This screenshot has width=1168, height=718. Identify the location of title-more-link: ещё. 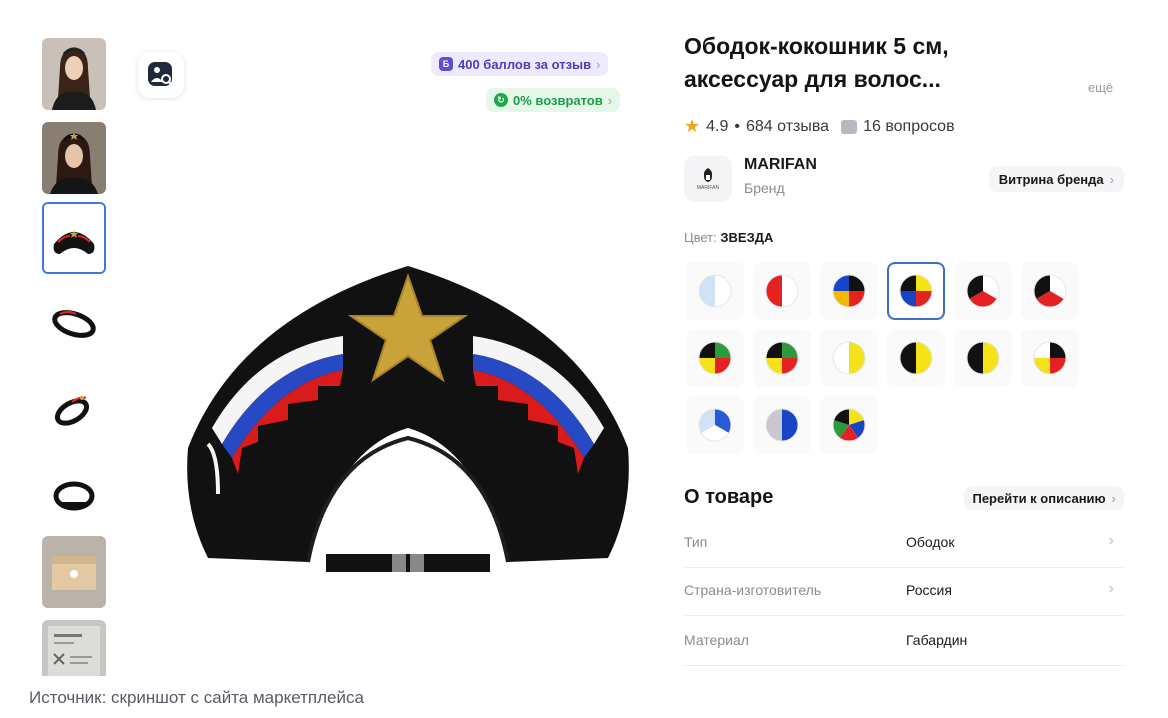
(1100, 87).